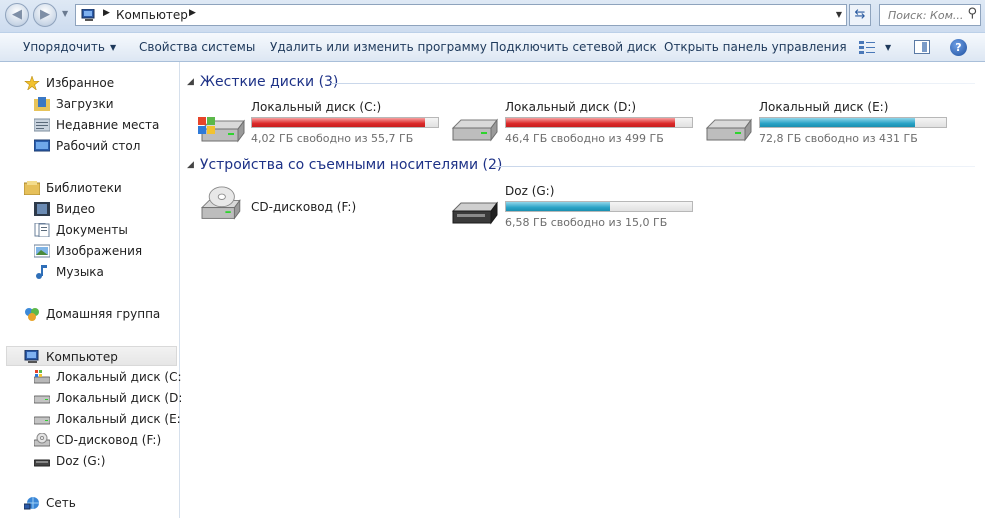 The height and width of the screenshot is (518, 985). Describe the element at coordinates (82, 357) in the screenshot. I see `sidebar-item-label: Компьютер` at that location.